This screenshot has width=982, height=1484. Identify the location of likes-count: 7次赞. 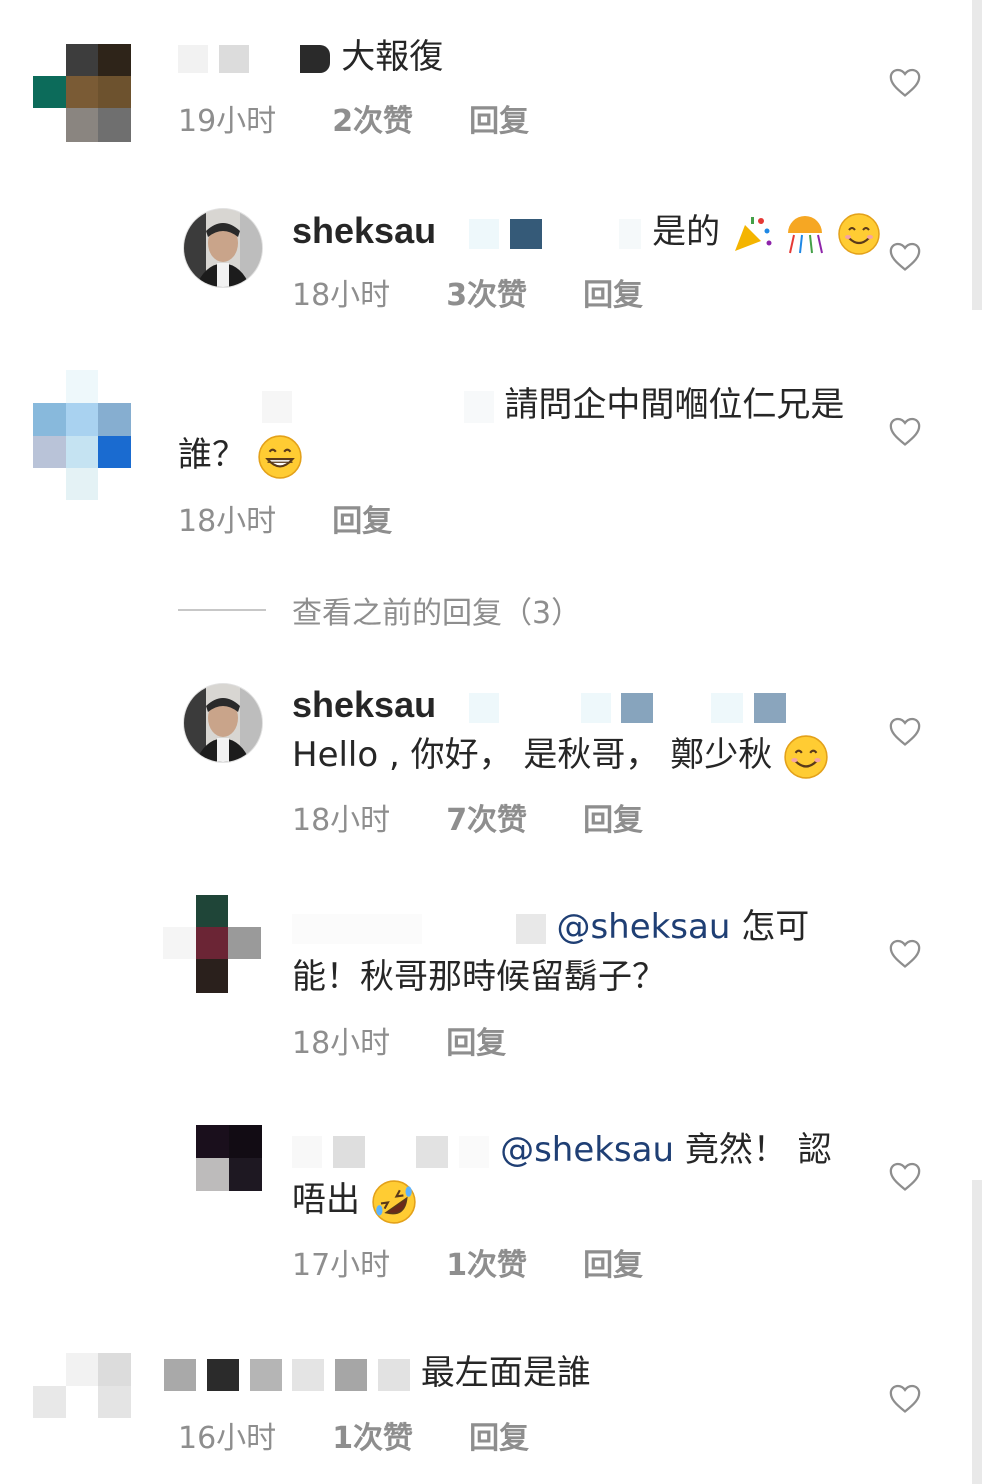
(486, 817).